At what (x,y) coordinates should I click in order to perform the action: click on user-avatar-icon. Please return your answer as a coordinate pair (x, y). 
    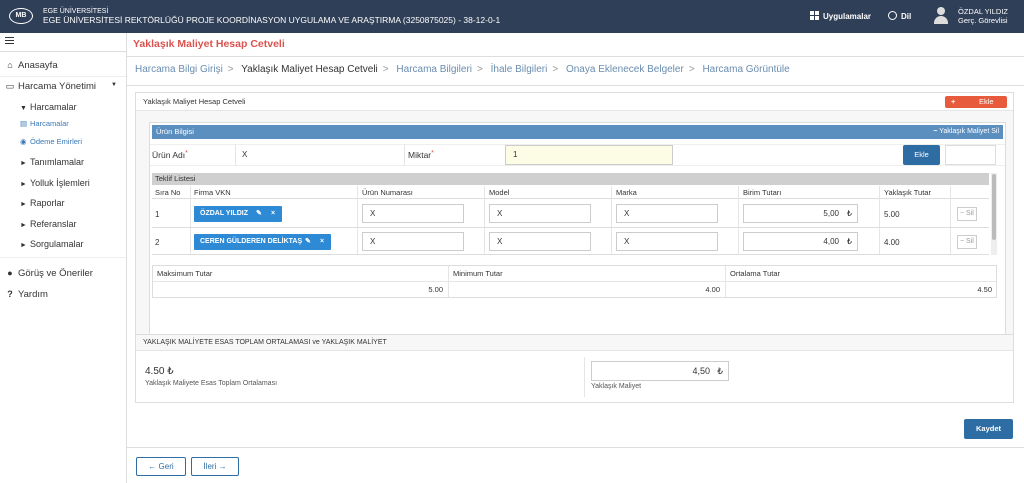
    Looking at the image, I should click on (941, 16).